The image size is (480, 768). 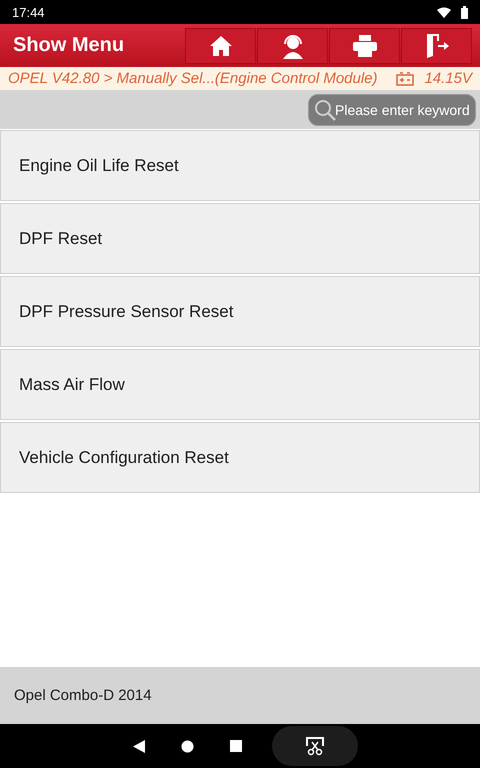 I want to click on clock: 17:44, so click(x=28, y=12).